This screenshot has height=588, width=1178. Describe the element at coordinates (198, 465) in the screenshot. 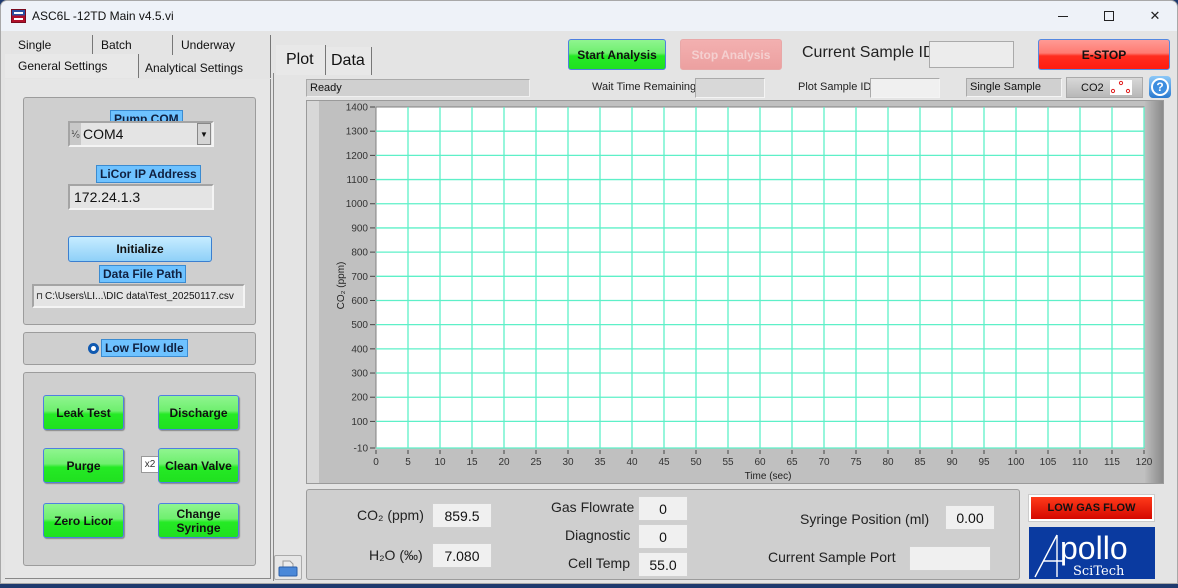

I see `clean-valve-button: Clean Valve` at that location.